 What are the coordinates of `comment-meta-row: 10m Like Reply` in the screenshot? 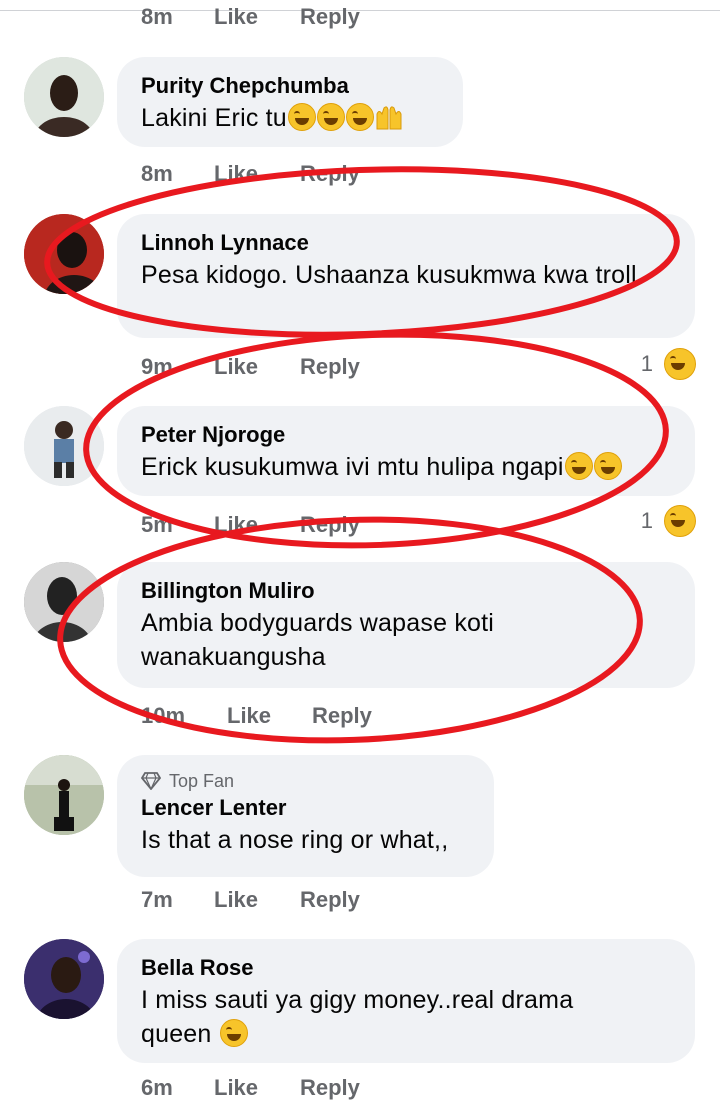 It's located at (360, 718).